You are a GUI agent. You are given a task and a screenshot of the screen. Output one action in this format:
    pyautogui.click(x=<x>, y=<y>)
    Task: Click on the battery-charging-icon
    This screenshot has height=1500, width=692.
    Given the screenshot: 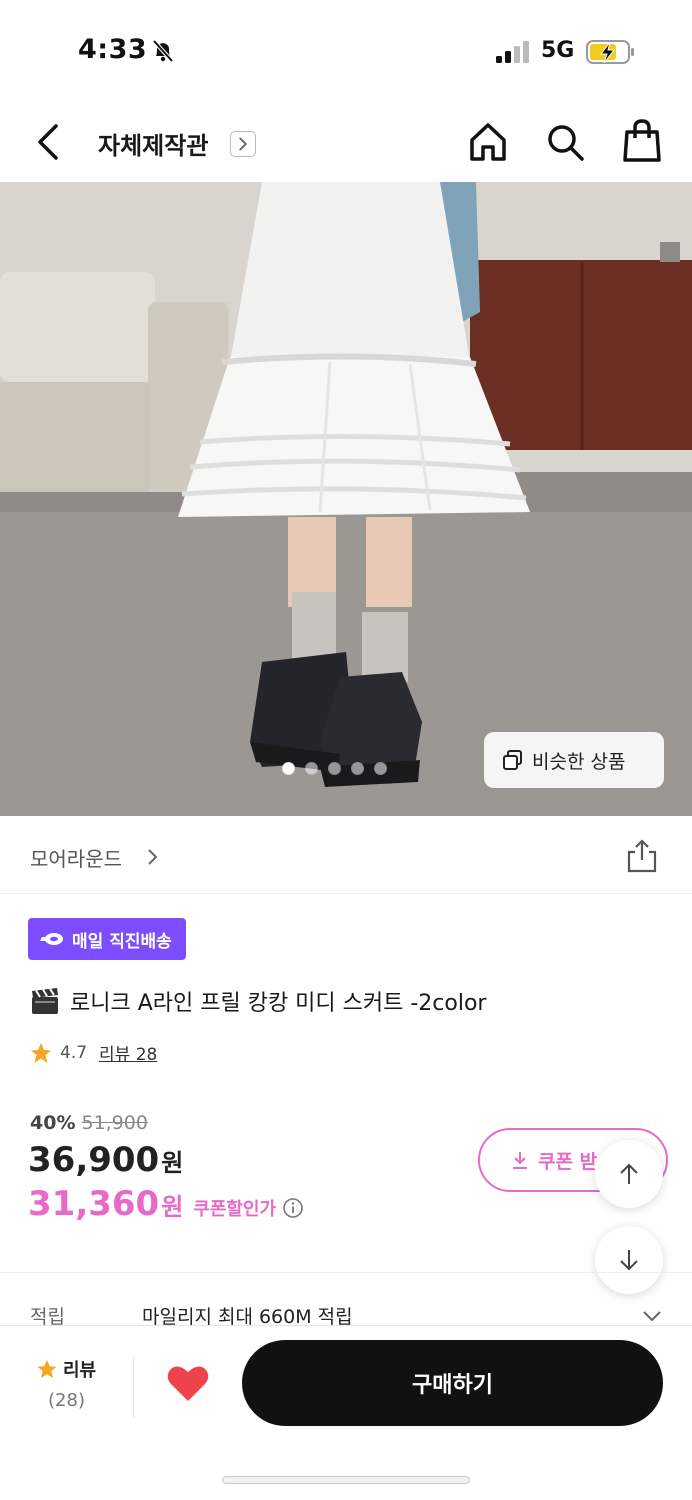 What is the action you would take?
    pyautogui.click(x=610, y=52)
    